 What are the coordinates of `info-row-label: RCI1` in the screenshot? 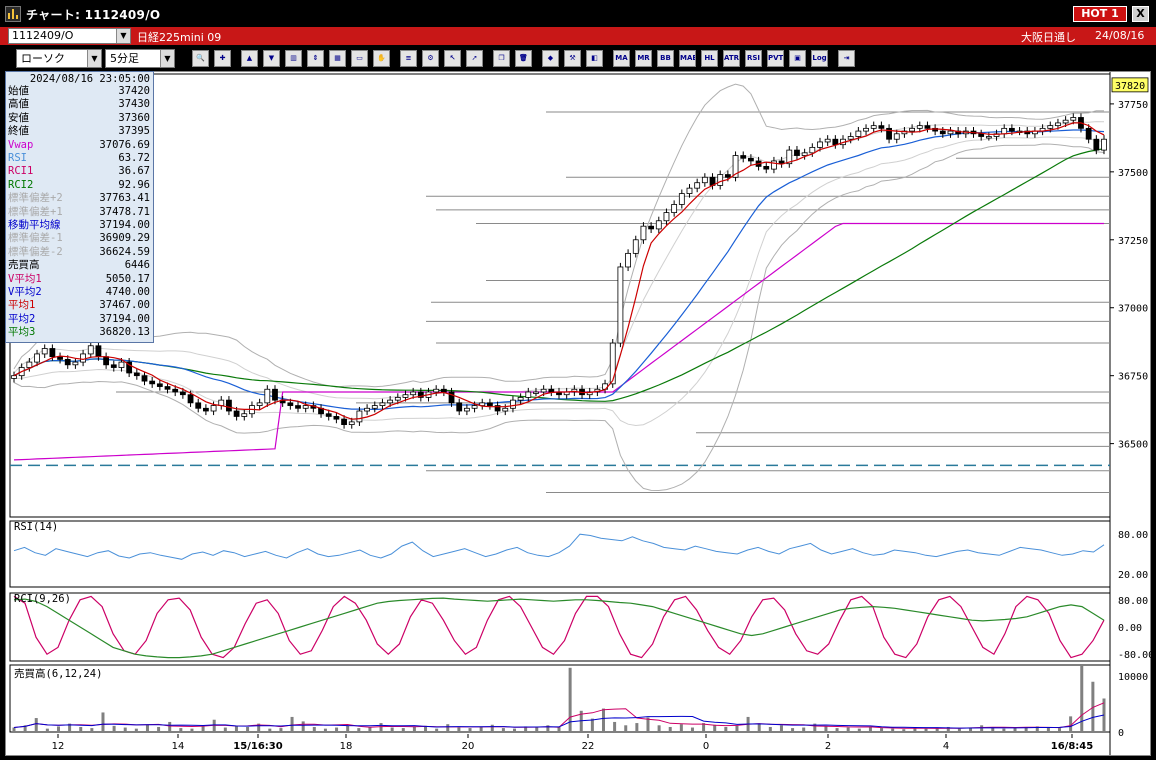 It's located at (21, 171).